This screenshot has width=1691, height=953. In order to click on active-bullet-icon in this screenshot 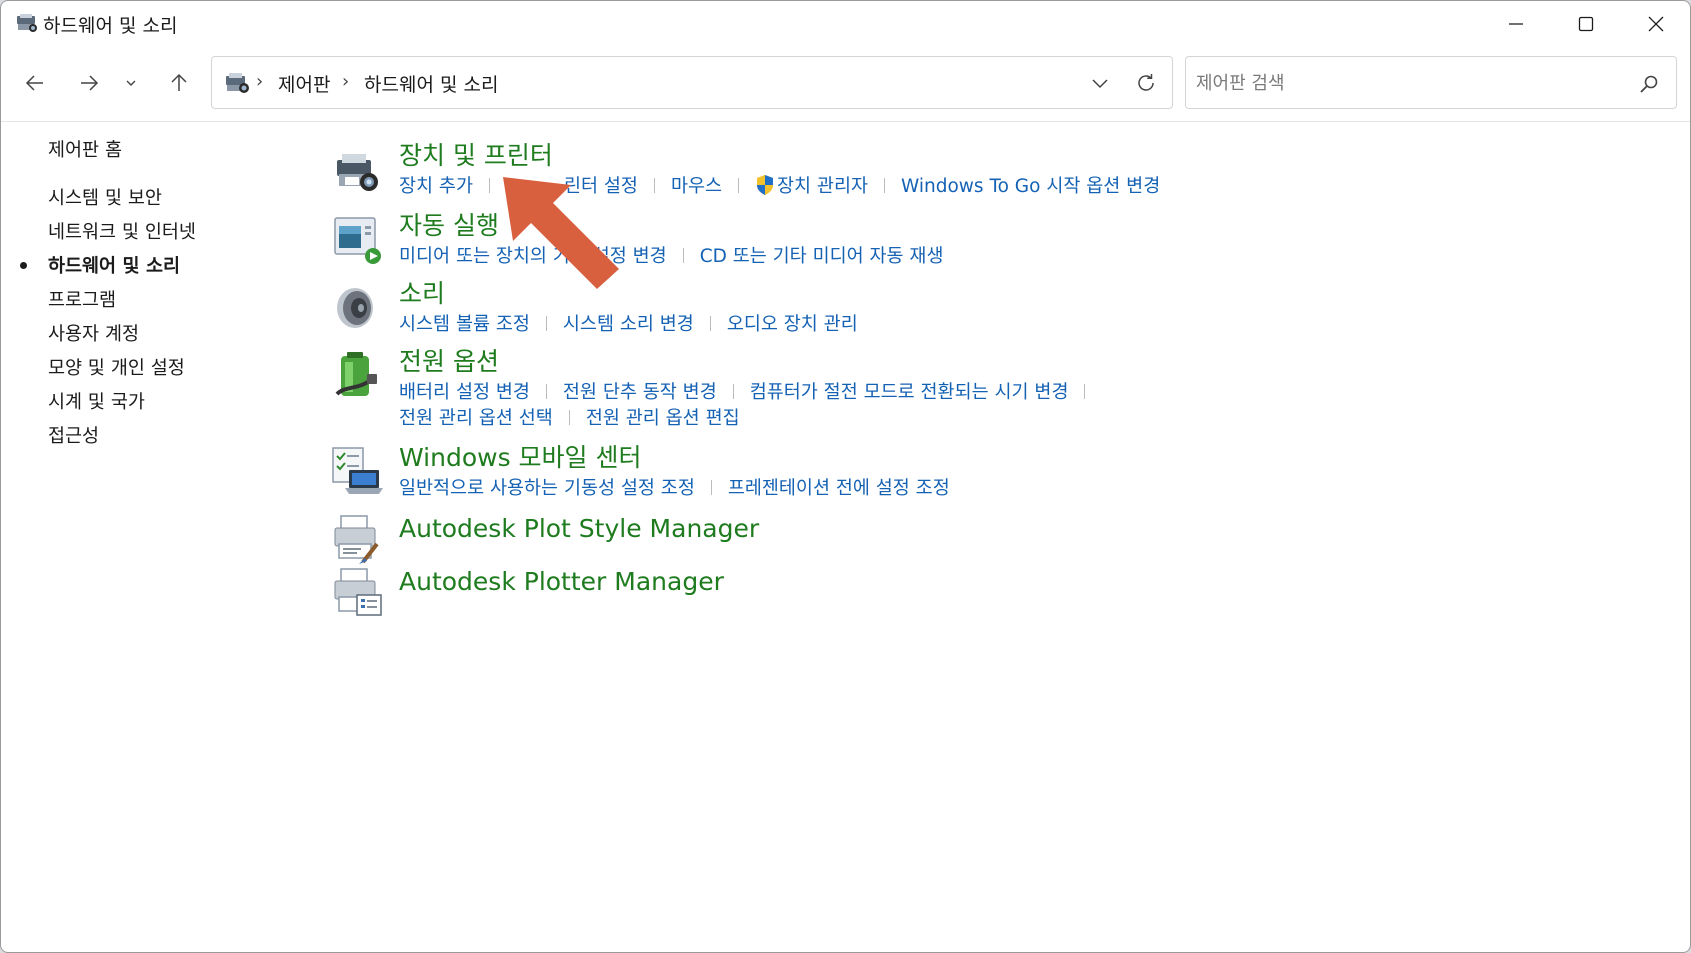, I will do `click(23, 265)`.